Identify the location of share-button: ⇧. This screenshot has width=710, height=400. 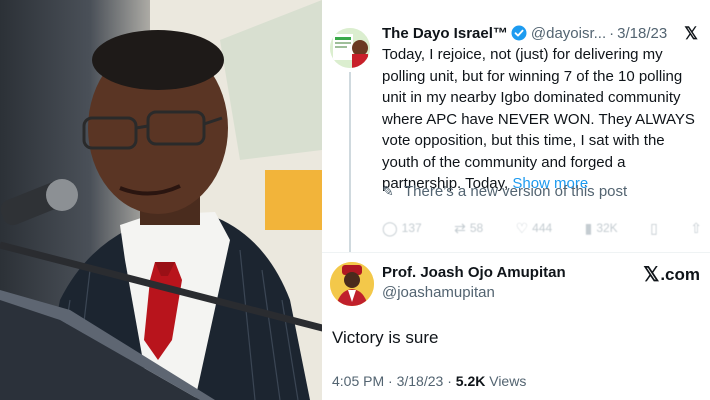
(696, 228).